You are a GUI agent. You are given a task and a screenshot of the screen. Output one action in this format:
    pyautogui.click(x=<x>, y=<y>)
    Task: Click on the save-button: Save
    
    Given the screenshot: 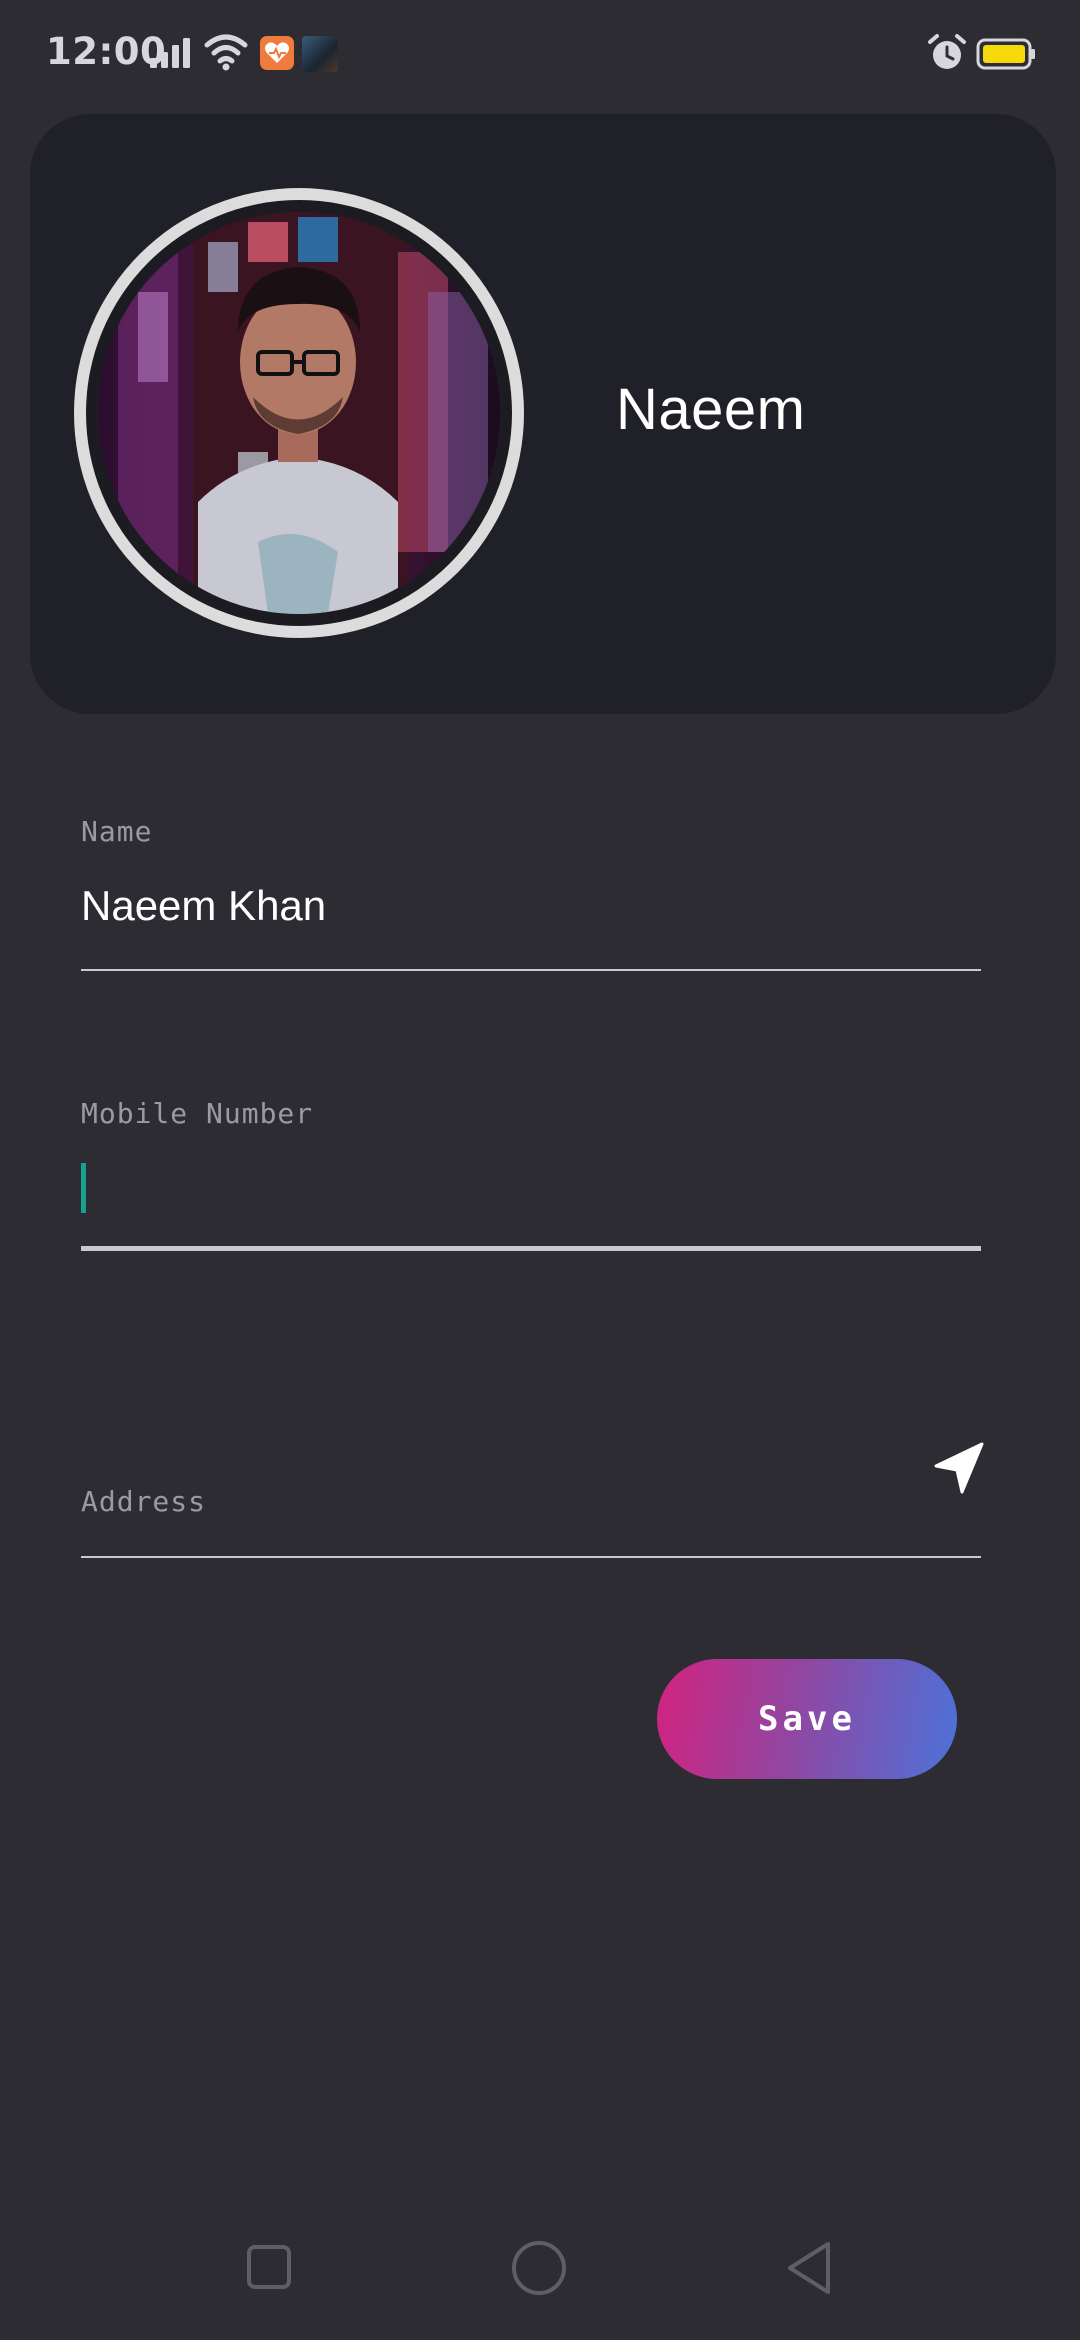 What is the action you would take?
    pyautogui.click(x=807, y=1719)
    